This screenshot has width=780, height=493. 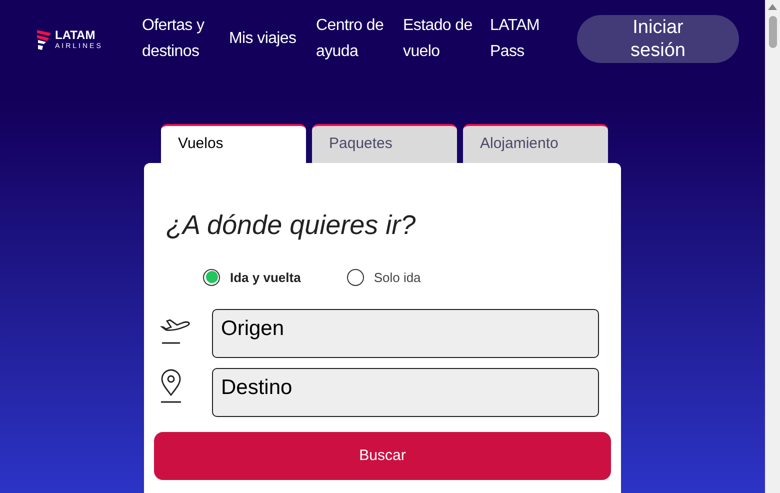 I want to click on radio-label: Ida y vuelta, so click(x=265, y=277).